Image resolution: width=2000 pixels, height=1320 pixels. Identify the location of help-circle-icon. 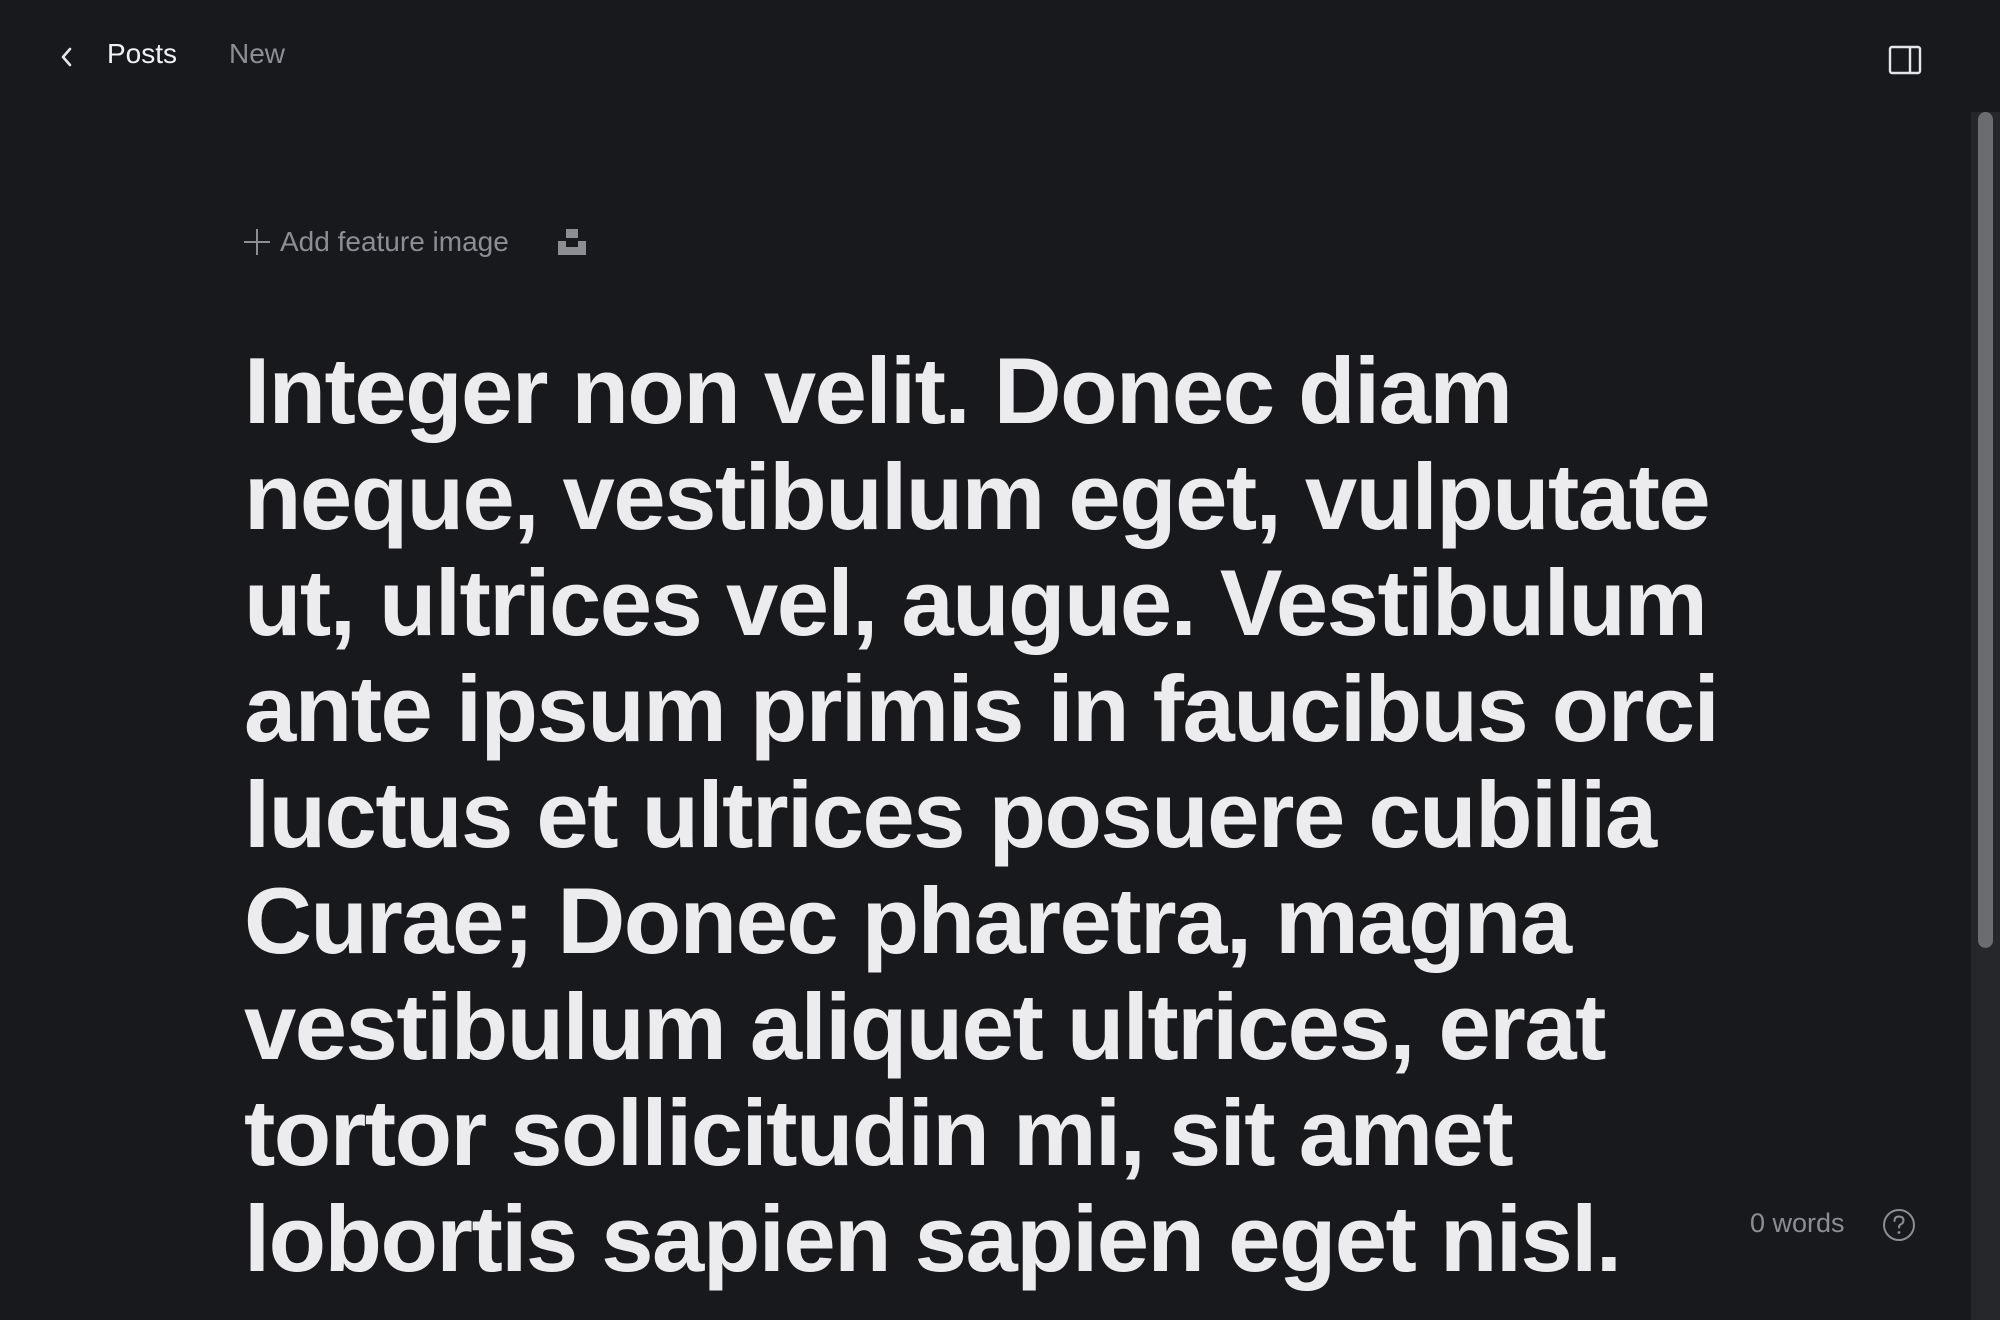
(1899, 1225).